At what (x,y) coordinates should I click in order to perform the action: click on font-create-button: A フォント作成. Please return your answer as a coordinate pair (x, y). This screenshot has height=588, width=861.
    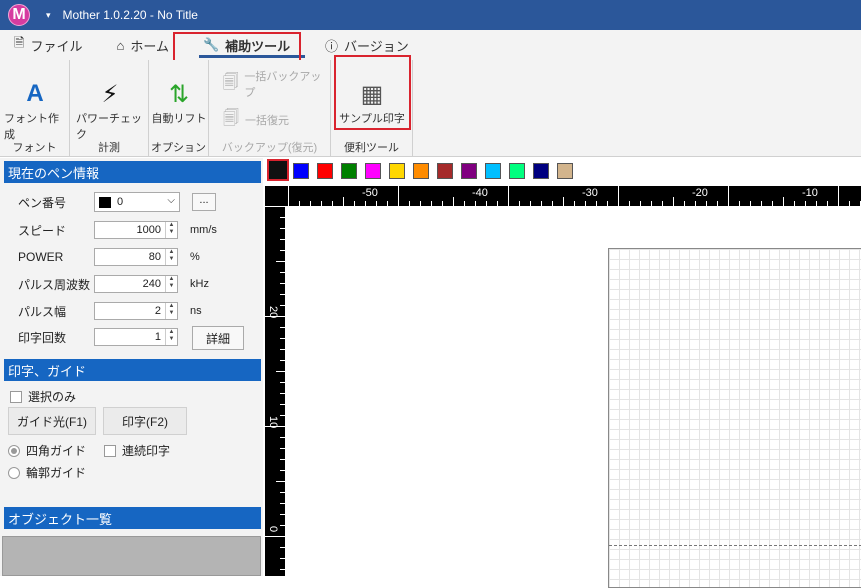
    Looking at the image, I should click on (35, 110).